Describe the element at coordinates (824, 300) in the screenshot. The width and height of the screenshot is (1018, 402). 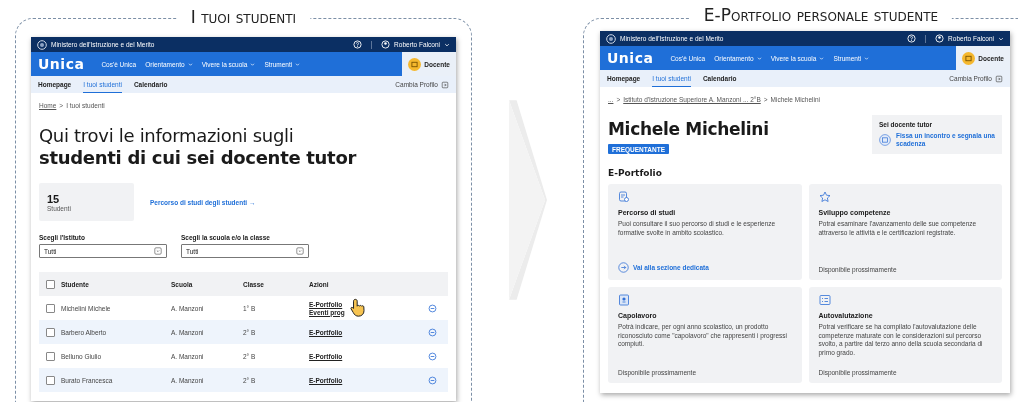
I see `checklist-icon` at that location.